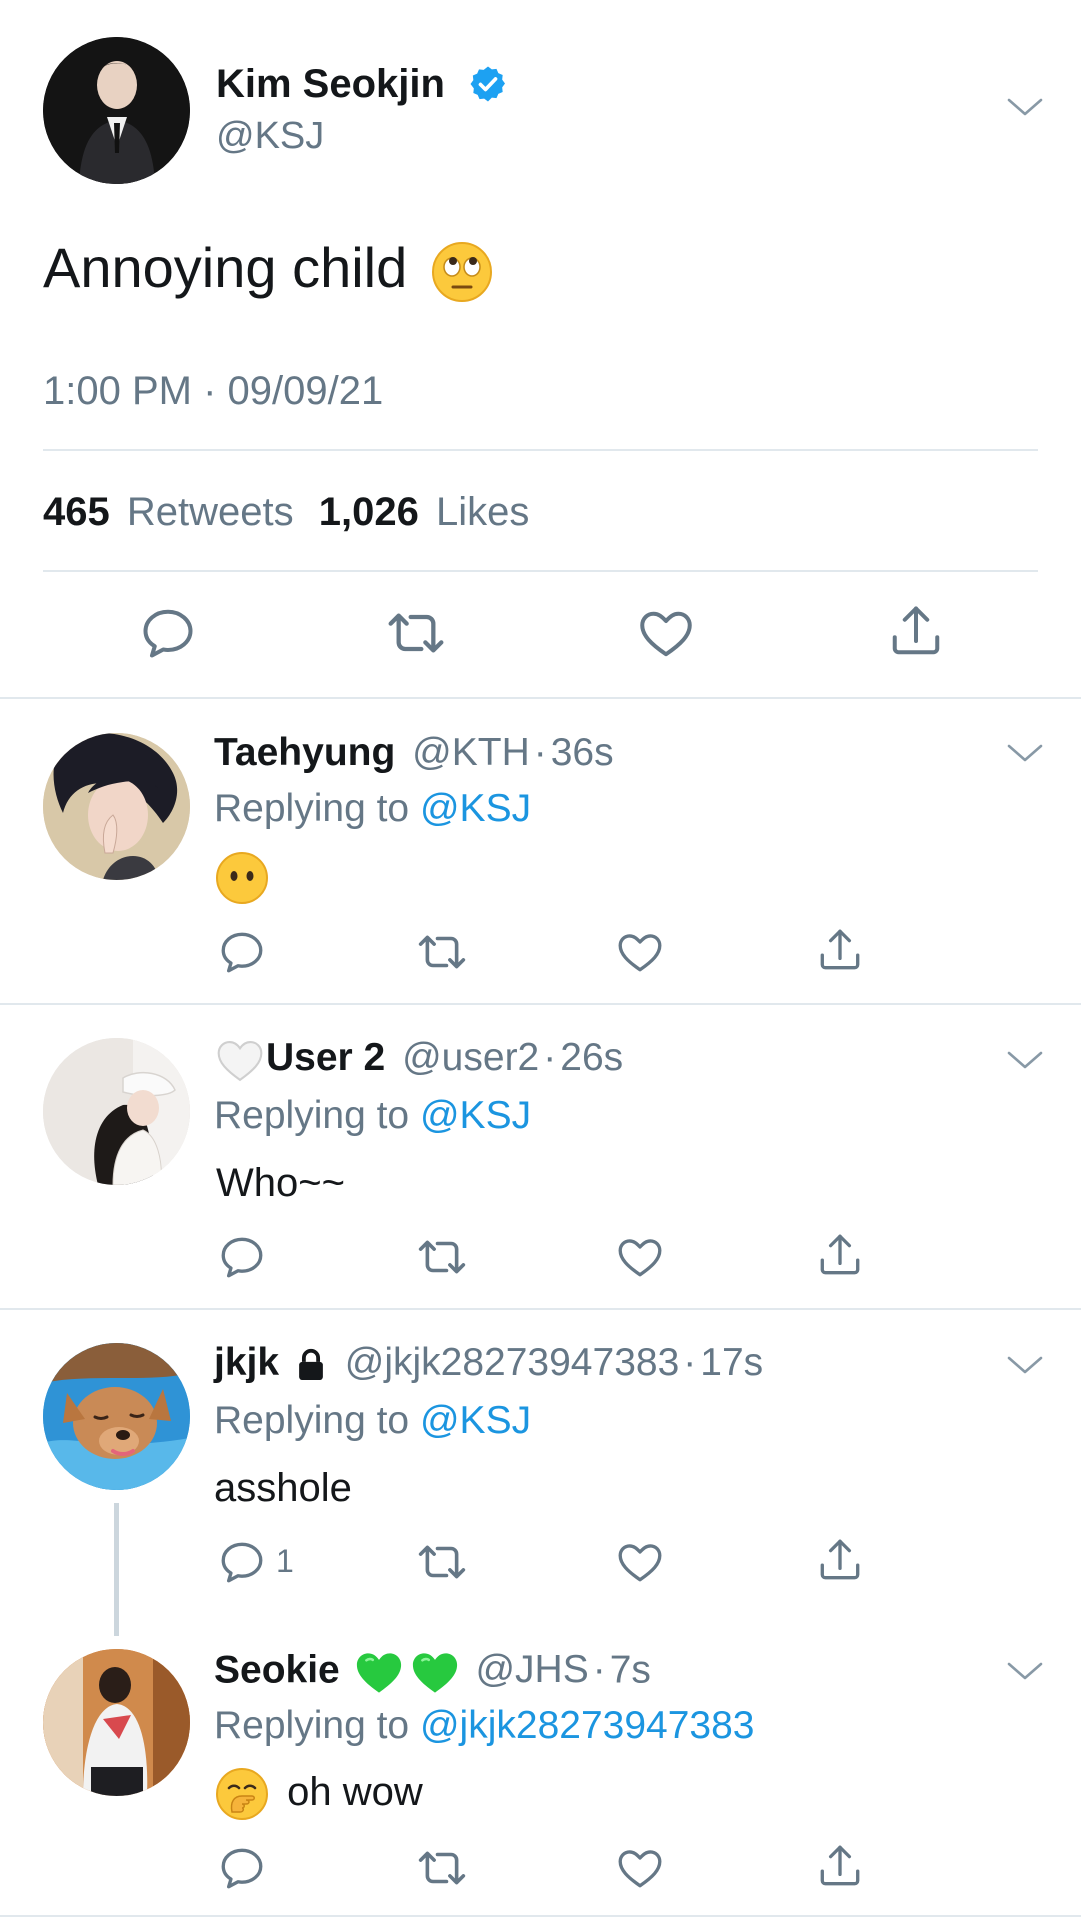 The height and width of the screenshot is (1920, 1081). Describe the element at coordinates (488, 84) in the screenshot. I see `verified-badge-icon` at that location.